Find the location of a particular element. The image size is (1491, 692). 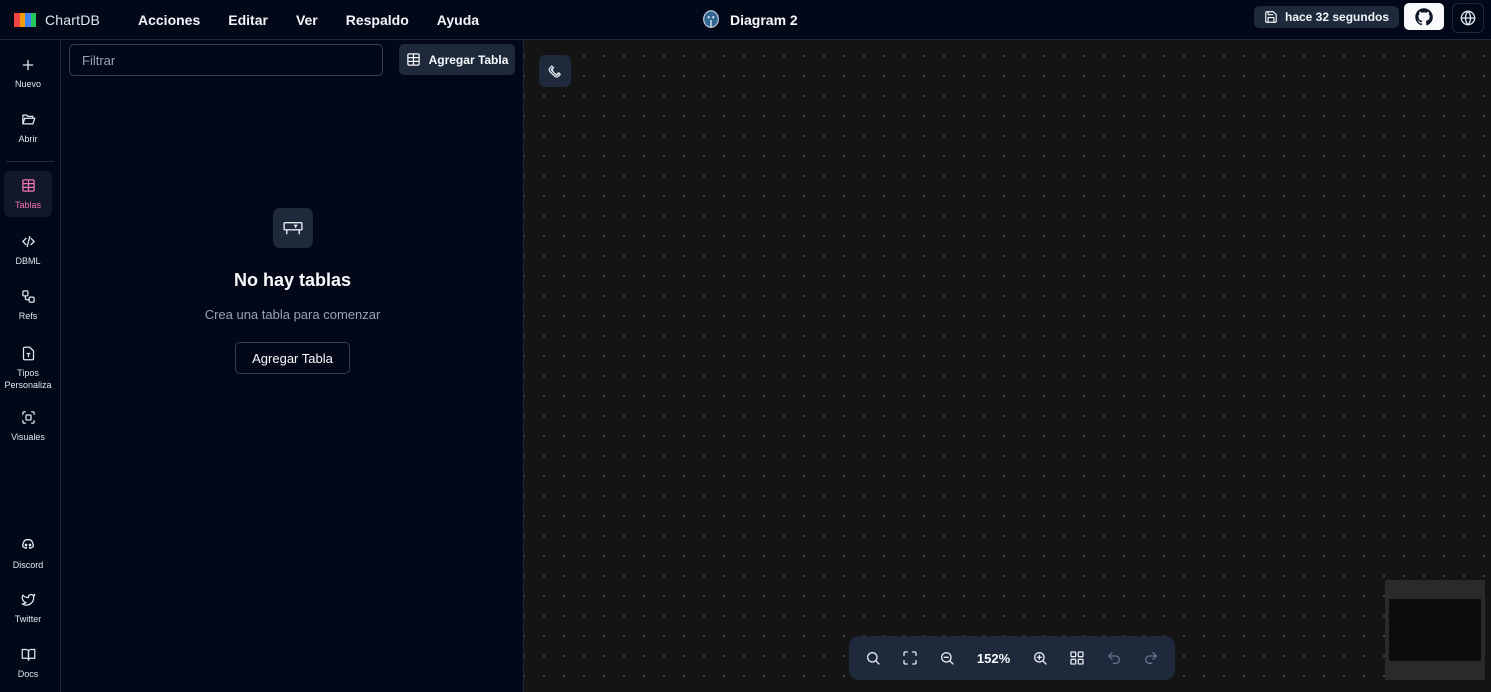

rail-tablas-label: Tablas is located at coordinates (27, 204).